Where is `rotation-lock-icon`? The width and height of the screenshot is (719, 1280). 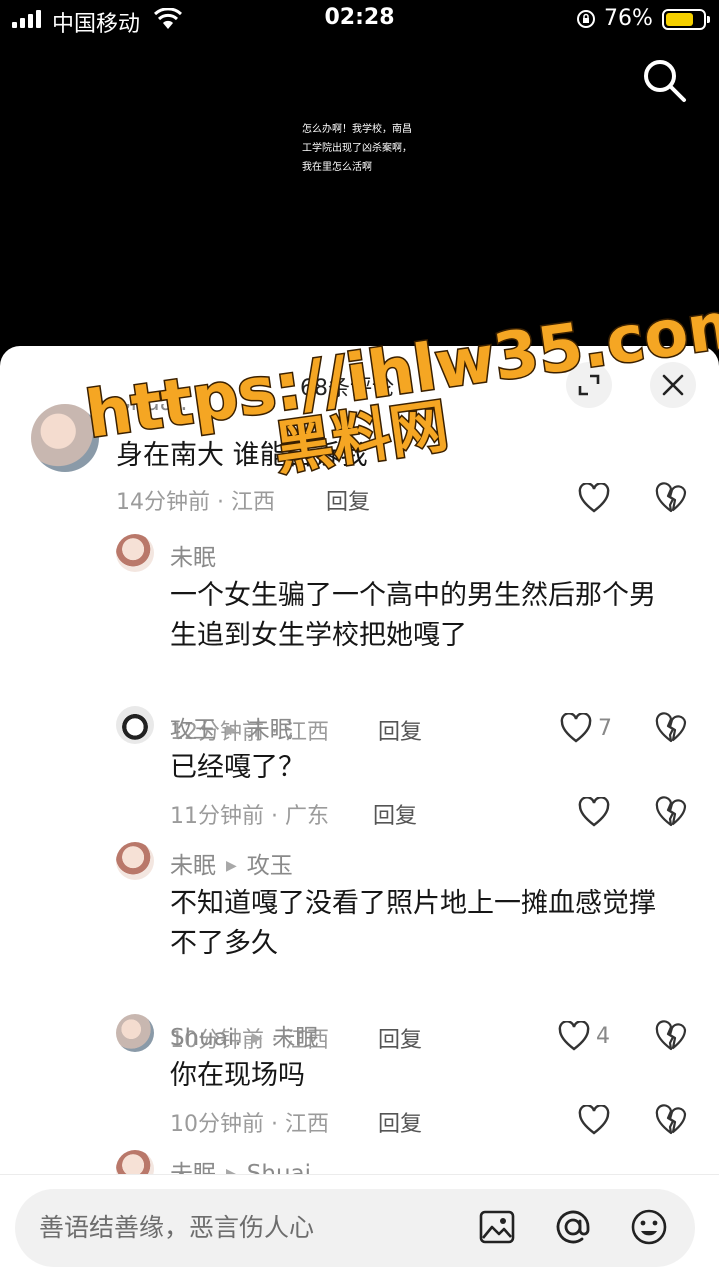 rotation-lock-icon is located at coordinates (586, 19).